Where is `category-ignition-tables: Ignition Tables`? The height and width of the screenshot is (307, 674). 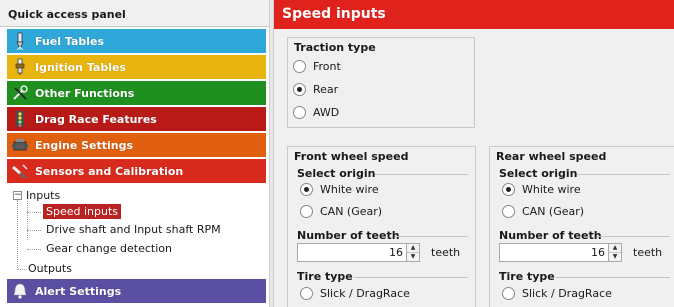
category-ignition-tables: Ignition Tables is located at coordinates (136, 67).